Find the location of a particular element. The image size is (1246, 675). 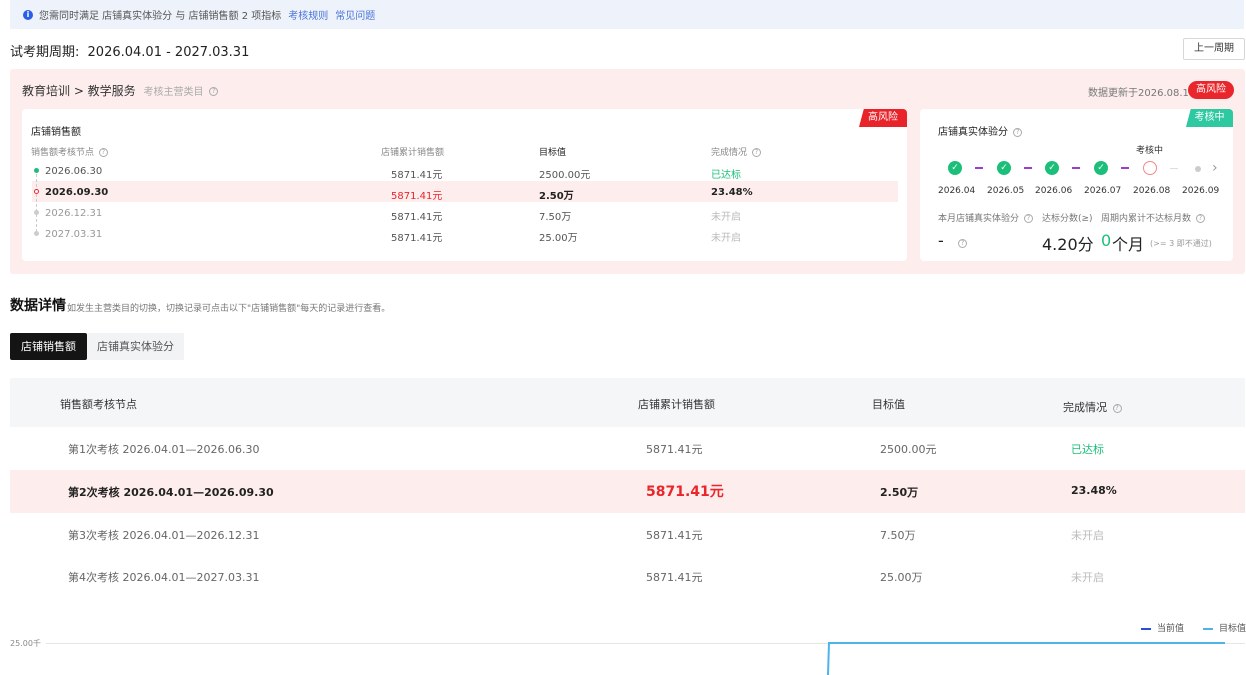

chart-svg is located at coordinates (1026, 658).